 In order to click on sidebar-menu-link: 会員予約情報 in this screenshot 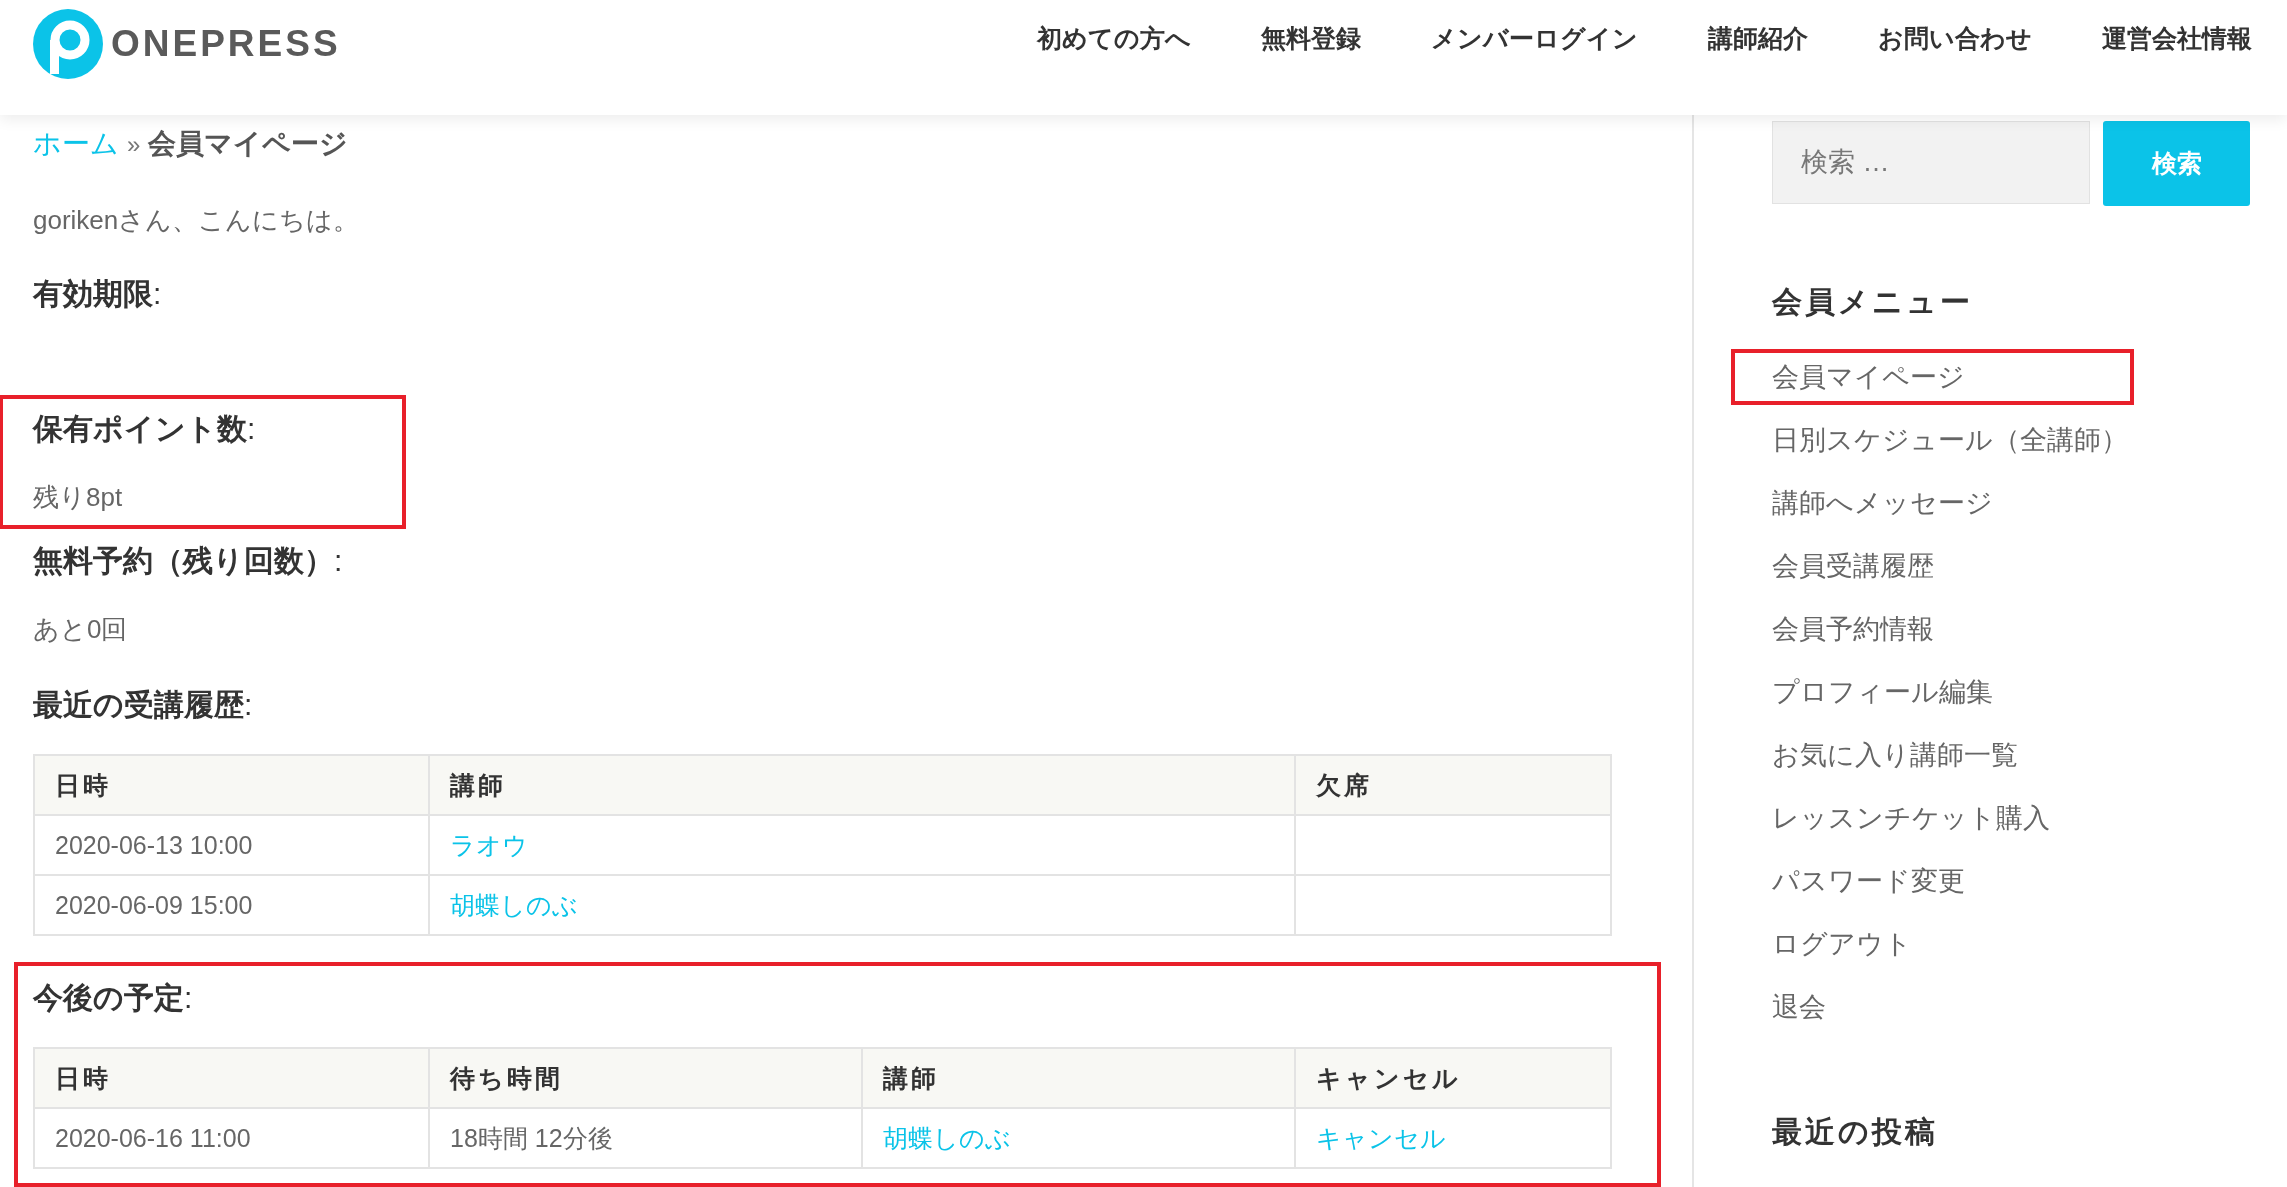, I will do `click(1853, 628)`.